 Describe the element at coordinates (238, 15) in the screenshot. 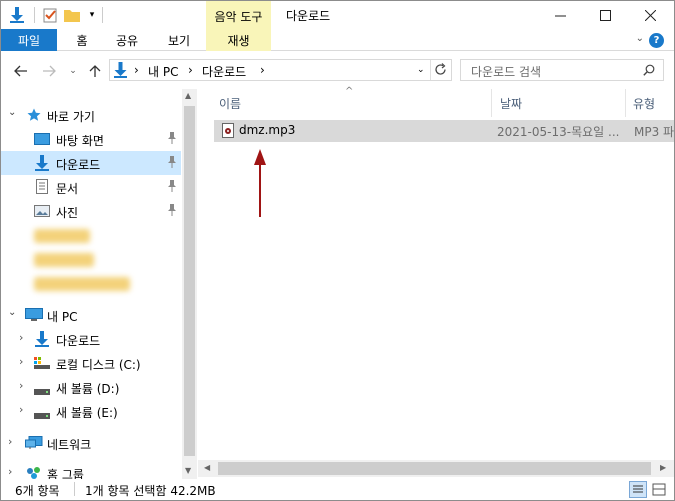

I see `music-tools-context-label: 음악 도구` at that location.